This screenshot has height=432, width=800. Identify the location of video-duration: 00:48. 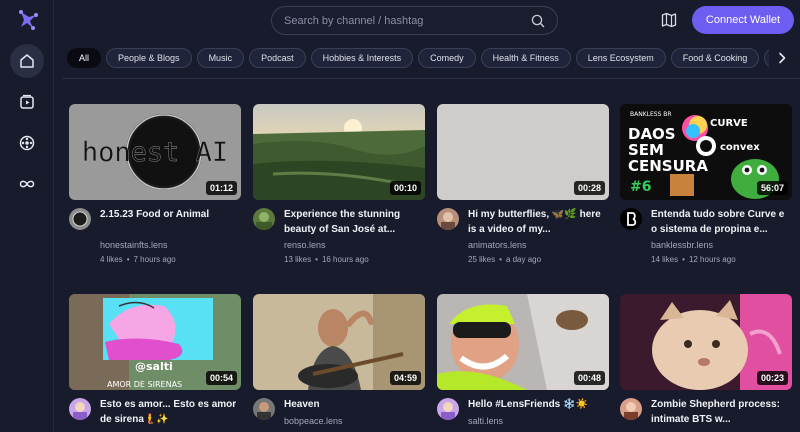
(589, 378).